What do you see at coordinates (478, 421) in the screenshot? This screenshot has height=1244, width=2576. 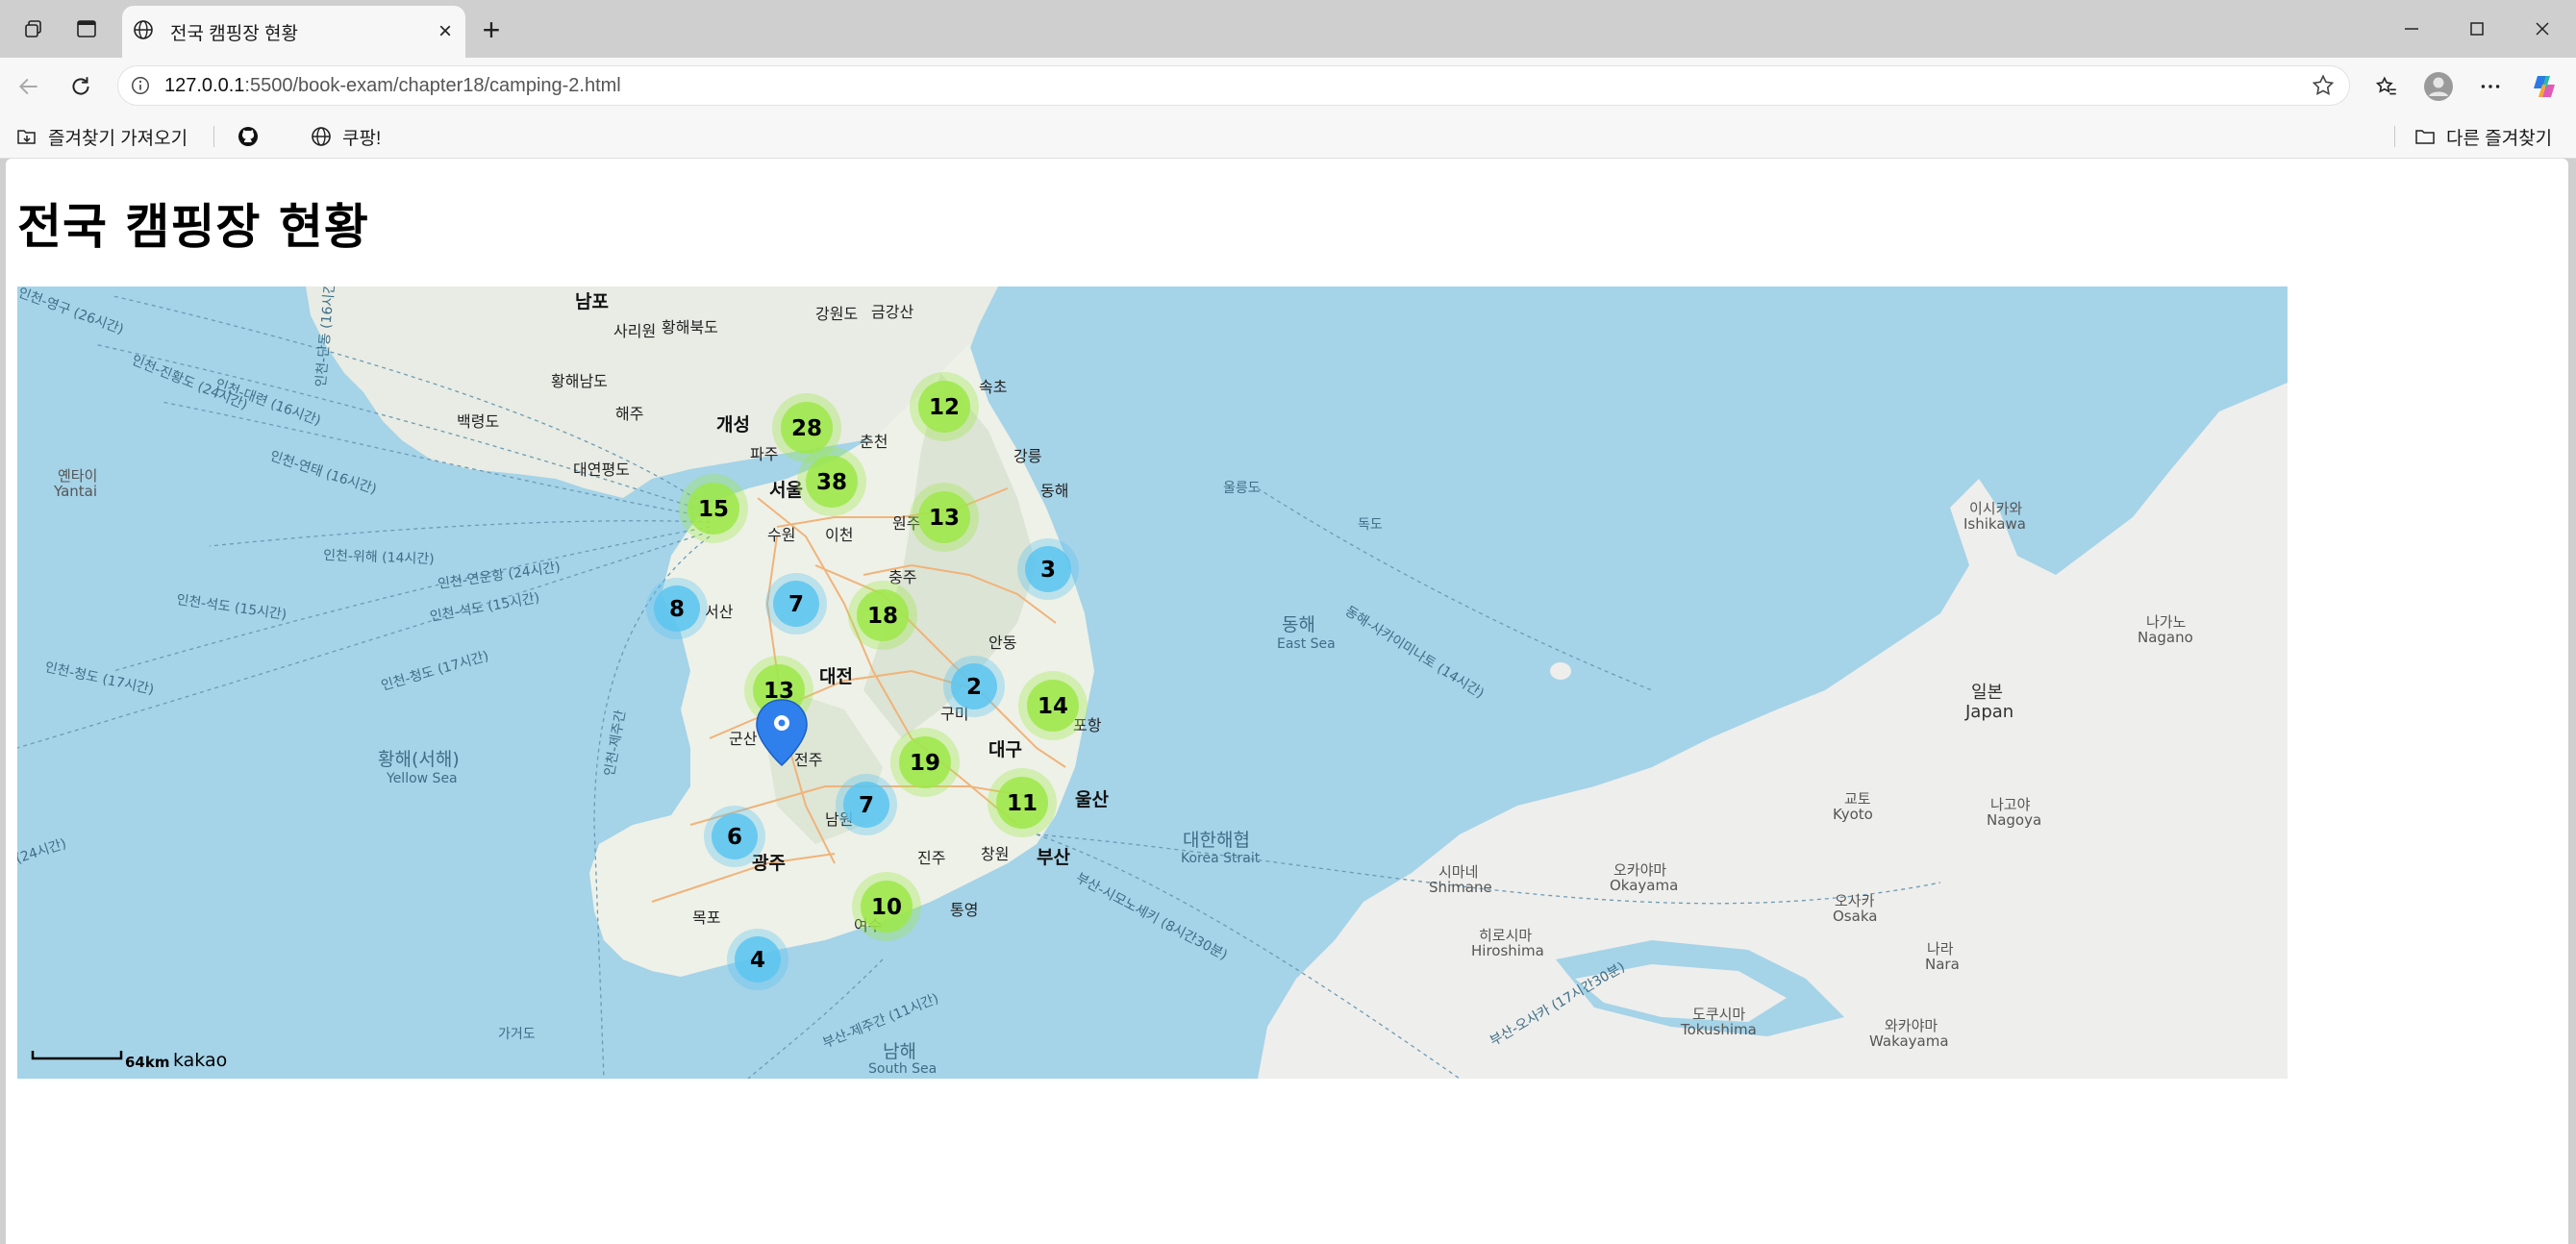 I see `label-baengnyeongdo: 백령도` at bounding box center [478, 421].